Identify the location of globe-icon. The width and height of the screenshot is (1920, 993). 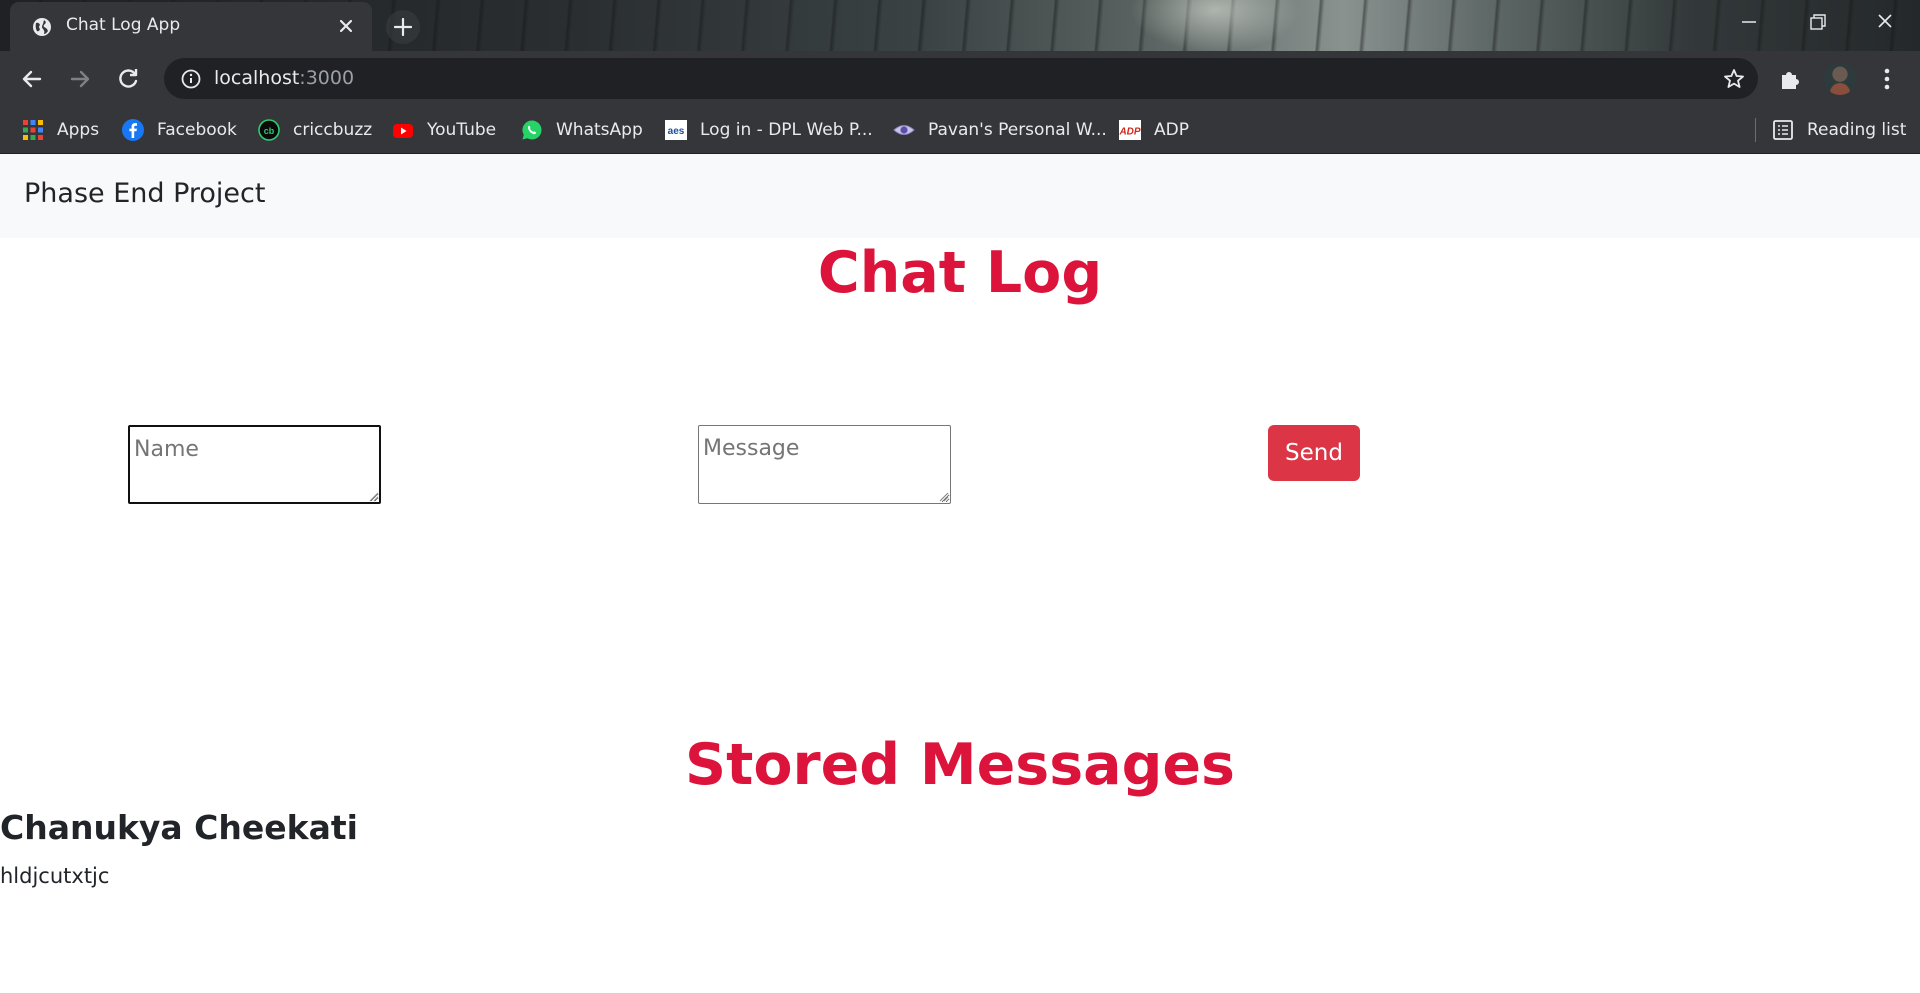
(42, 27).